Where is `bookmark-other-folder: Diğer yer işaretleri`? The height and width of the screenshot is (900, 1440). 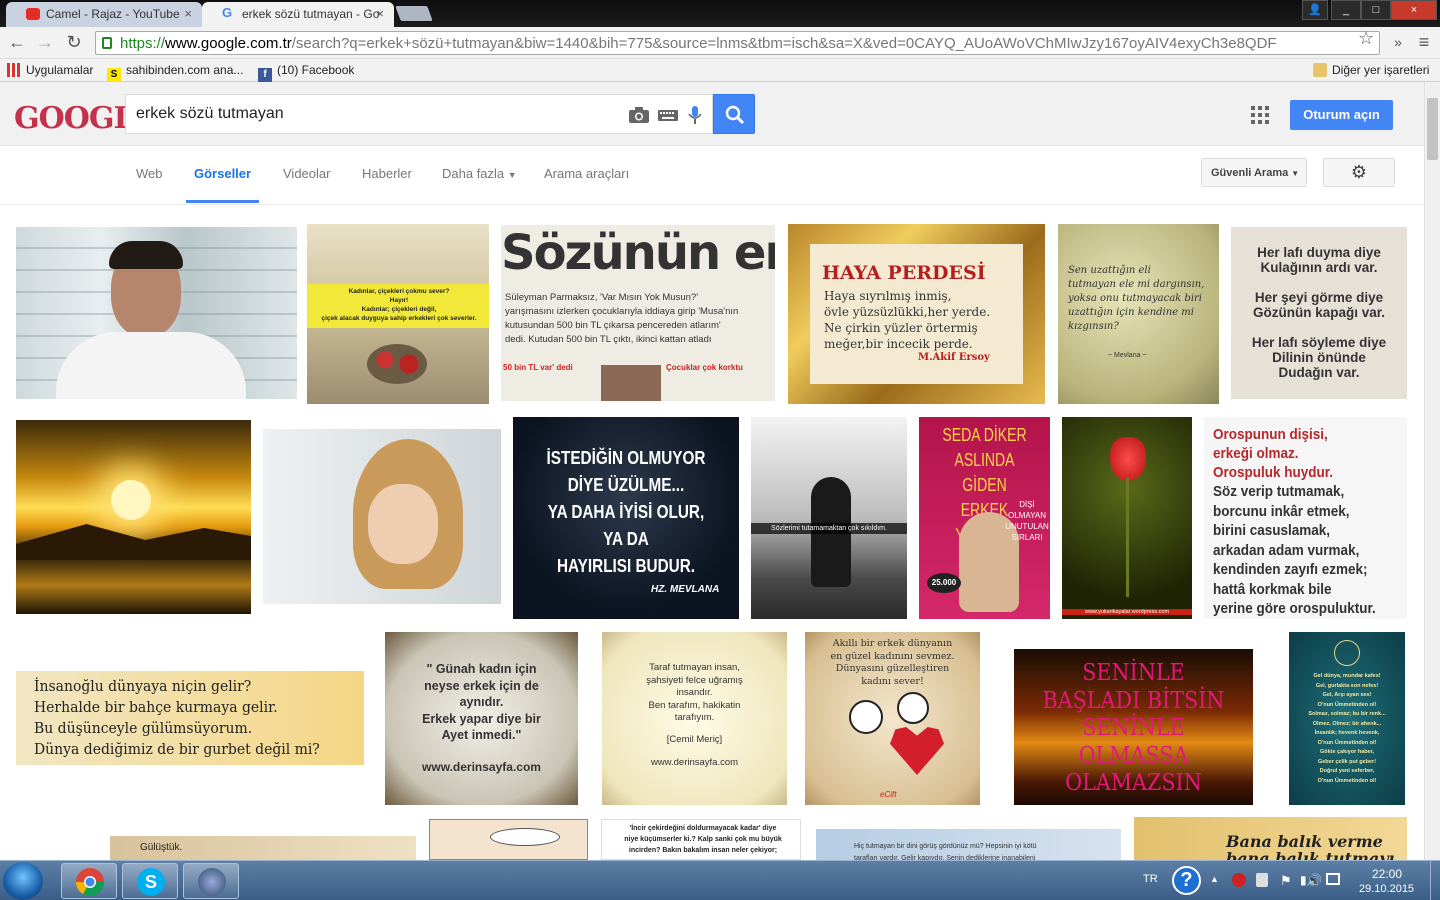
bookmark-other-folder: Diğer yer işaretleri is located at coordinates (1371, 70).